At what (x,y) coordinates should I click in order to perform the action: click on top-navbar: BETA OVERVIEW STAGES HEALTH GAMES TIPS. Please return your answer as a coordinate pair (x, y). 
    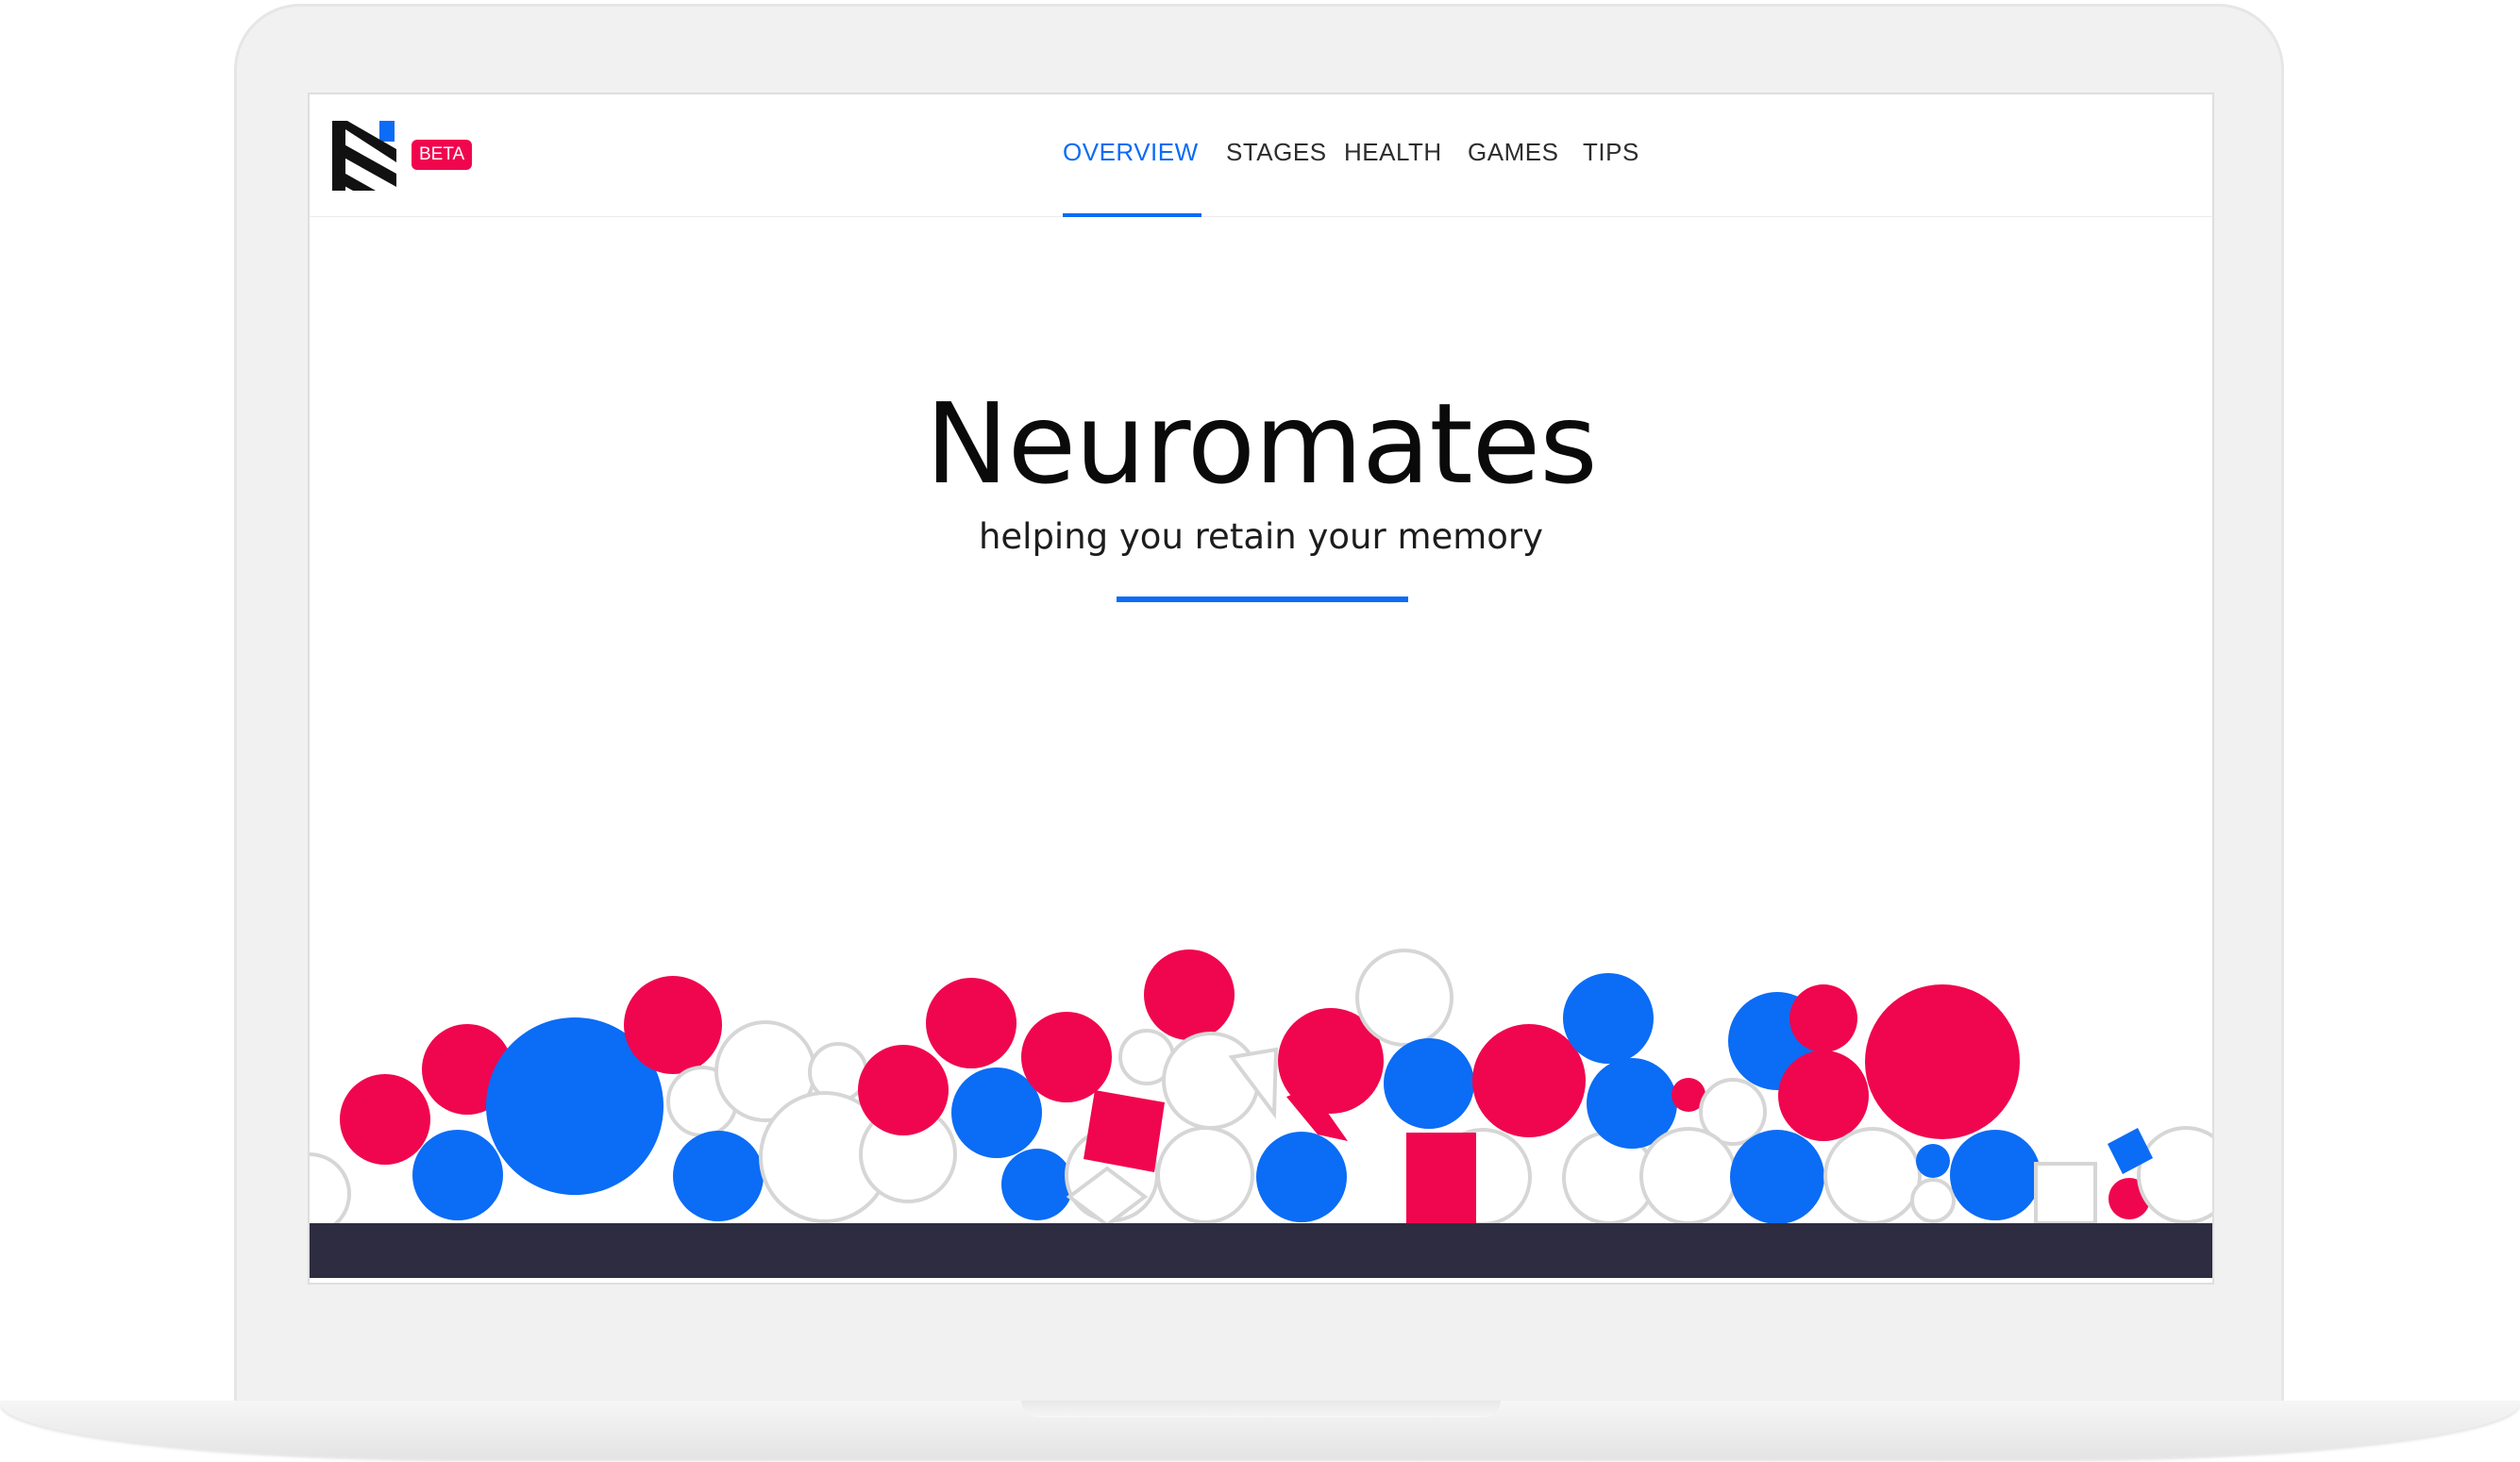
    Looking at the image, I should click on (1261, 155).